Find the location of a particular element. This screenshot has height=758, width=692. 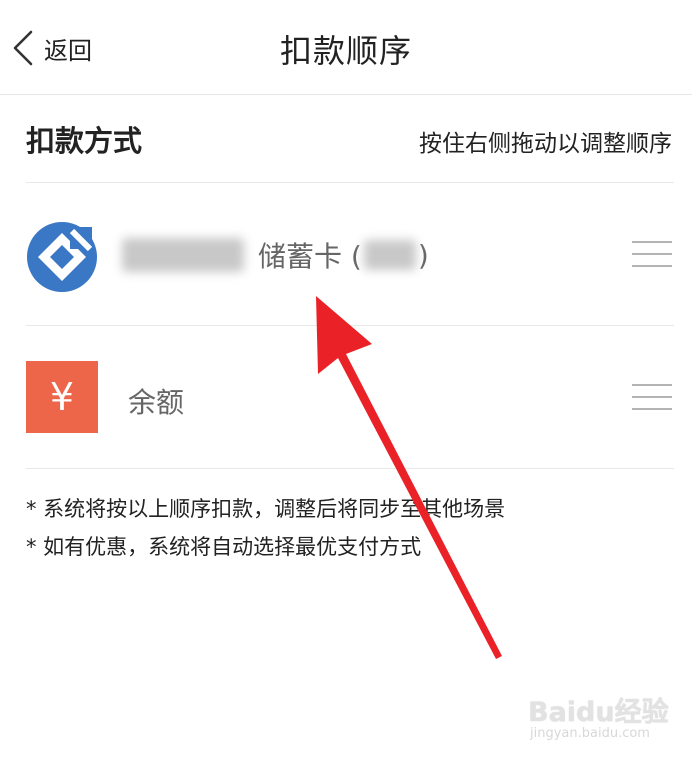

watermark-url: jingyan.baidu.com is located at coordinates (590, 733).